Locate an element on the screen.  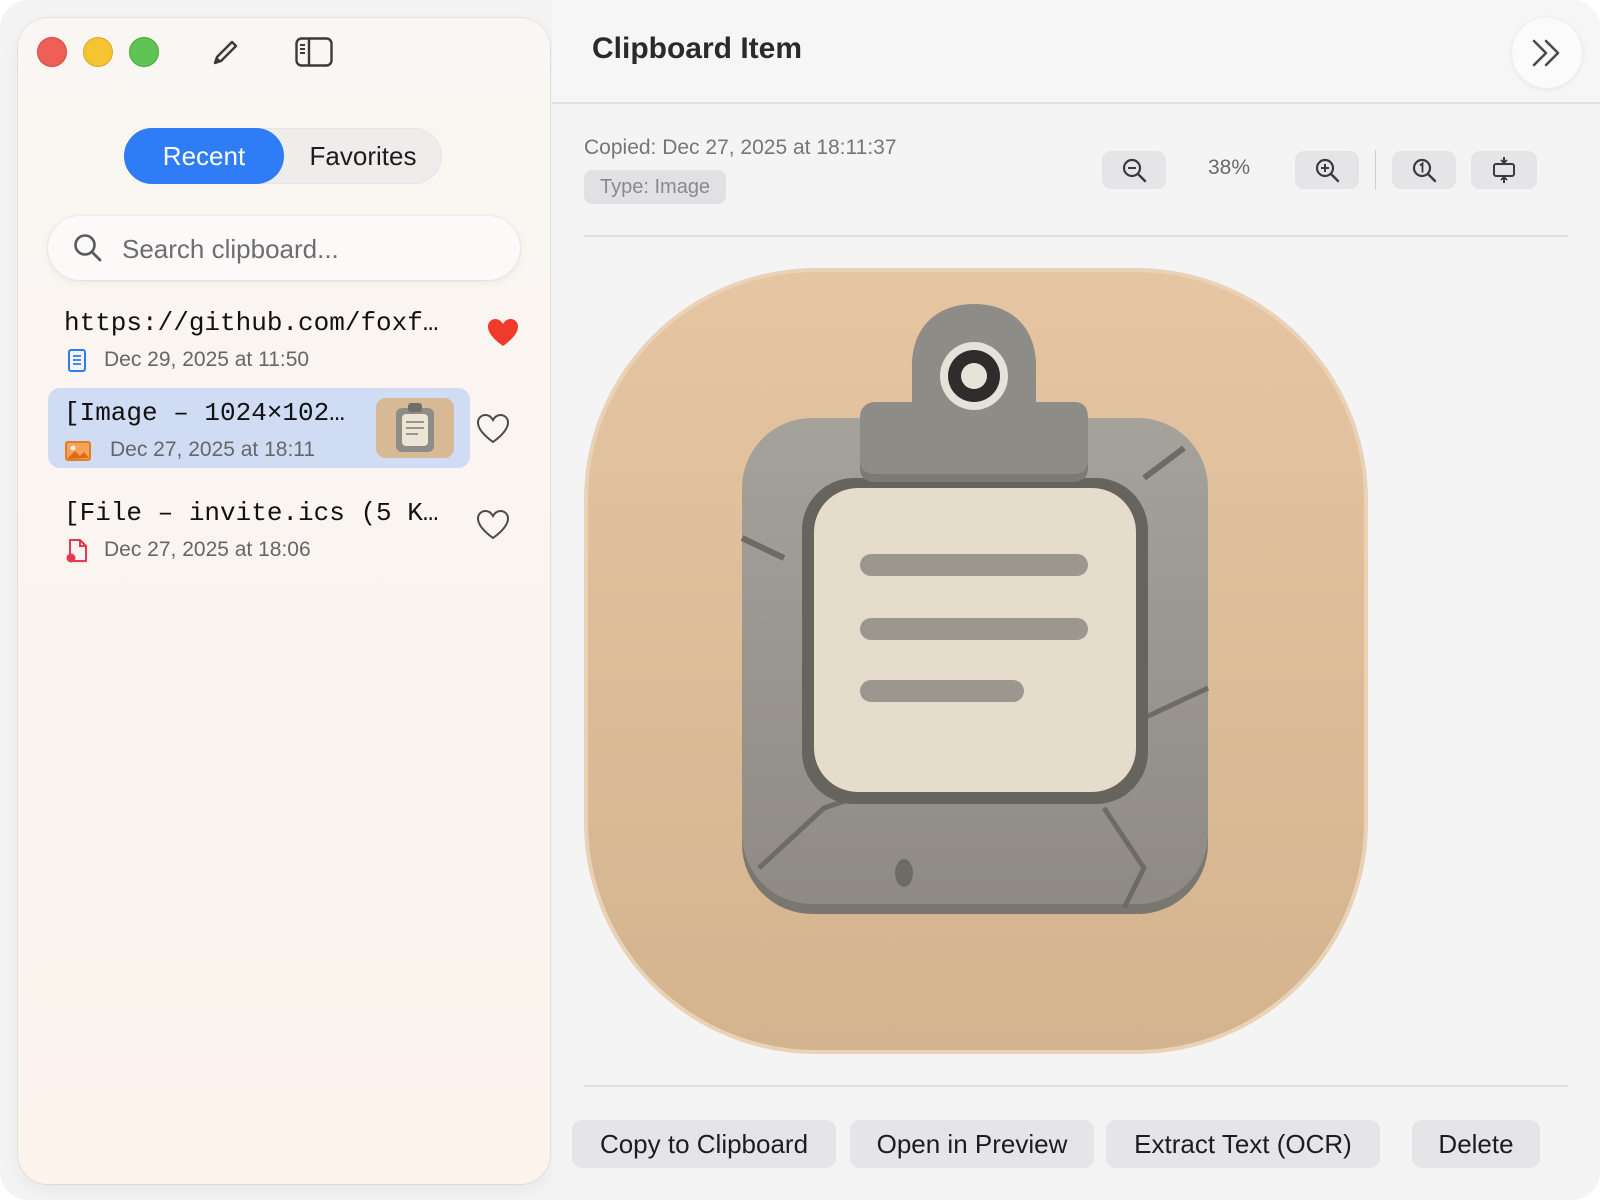
pencil-icon is located at coordinates (225, 52).